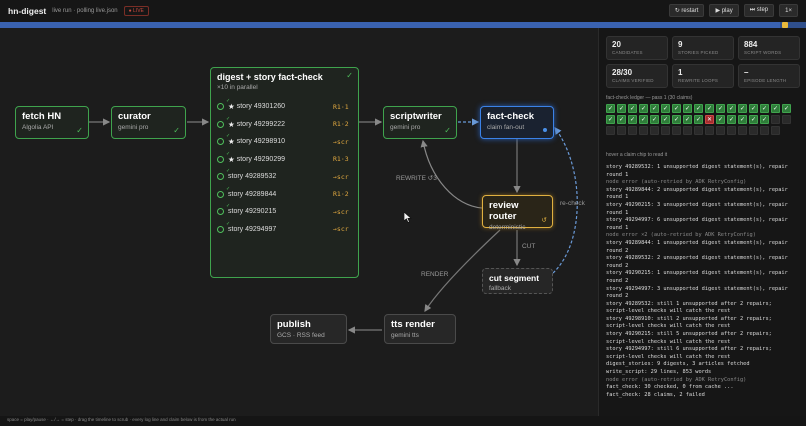  What do you see at coordinates (252, 229) in the screenshot?
I see `story-name: story 49294997` at bounding box center [252, 229].